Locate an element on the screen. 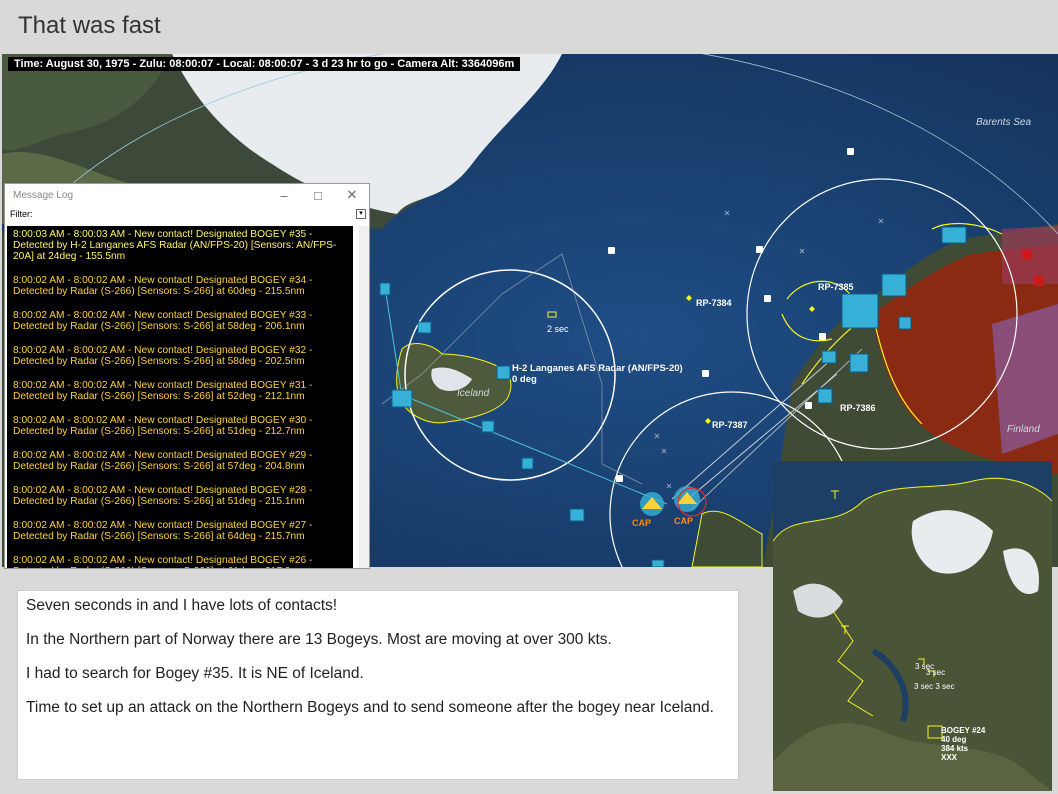  bogey-altitude: XXX is located at coordinates (949, 757).